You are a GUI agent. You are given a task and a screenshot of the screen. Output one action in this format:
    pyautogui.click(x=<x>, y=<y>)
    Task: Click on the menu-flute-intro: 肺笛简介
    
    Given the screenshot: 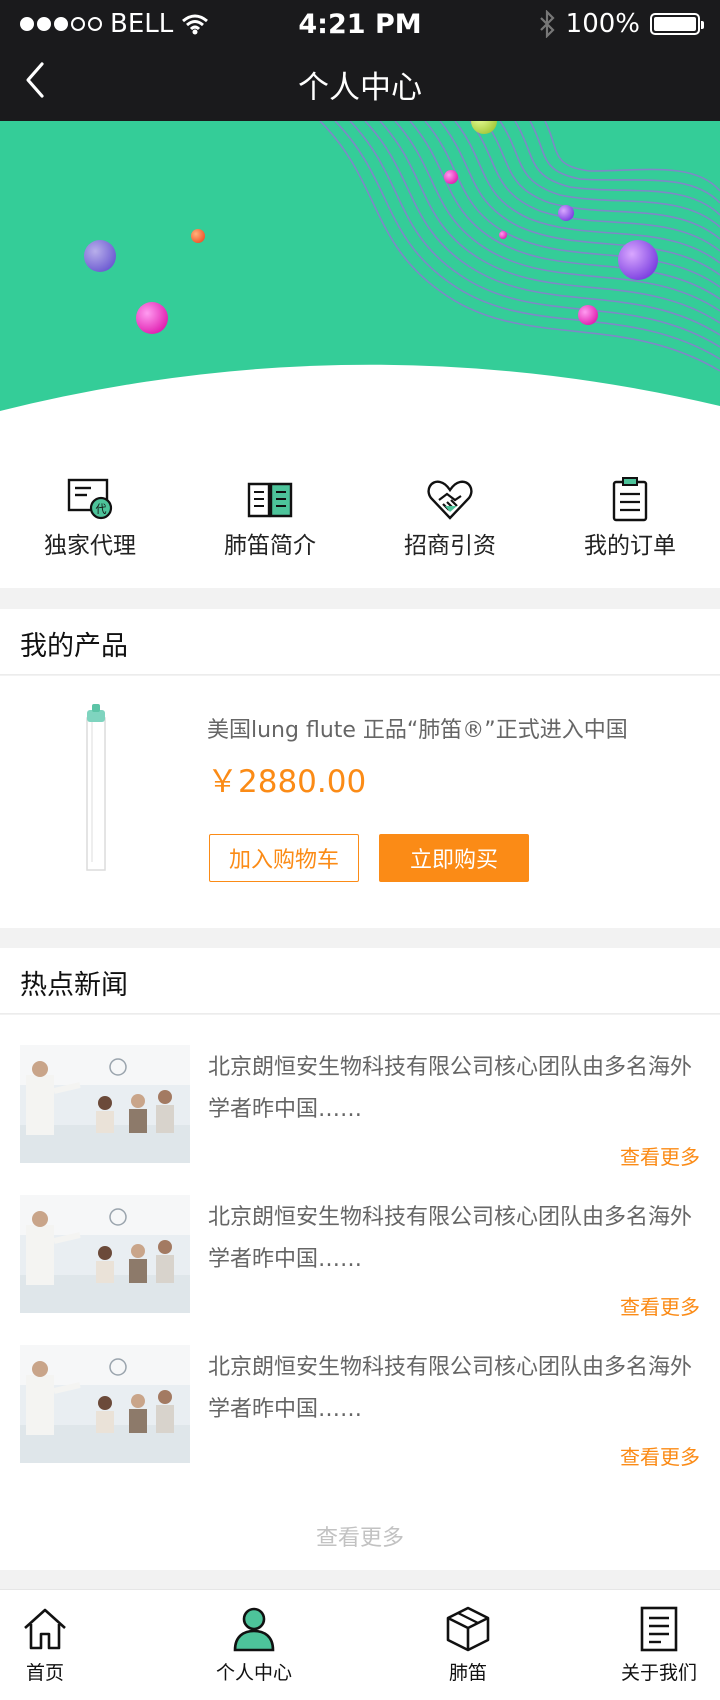 What is the action you would take?
    pyautogui.click(x=270, y=514)
    